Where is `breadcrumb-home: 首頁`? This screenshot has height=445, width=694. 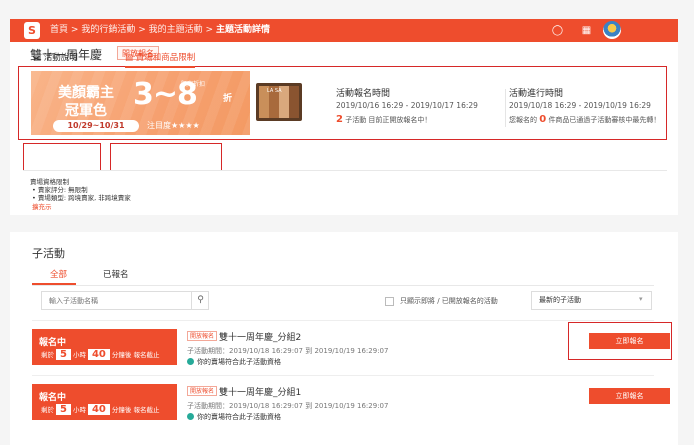
breadcrumb-home: 首頁 is located at coordinates (59, 30).